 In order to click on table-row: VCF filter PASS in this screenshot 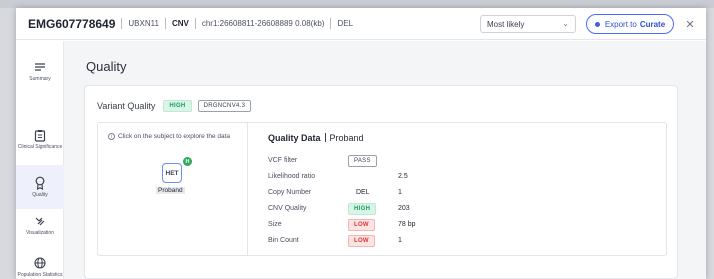, I will do `click(418, 162)`.